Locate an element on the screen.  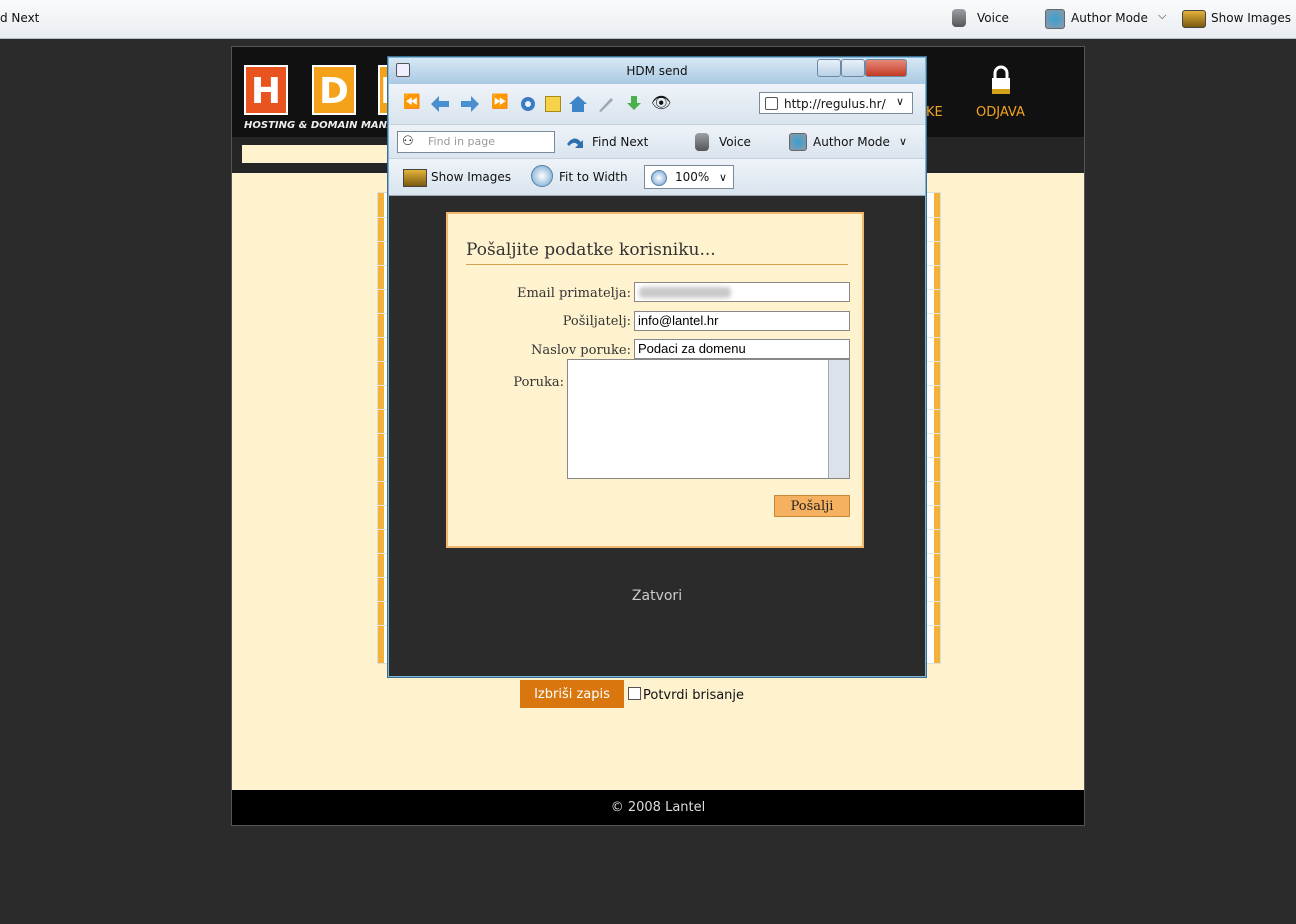
back-icon is located at coordinates (440, 104).